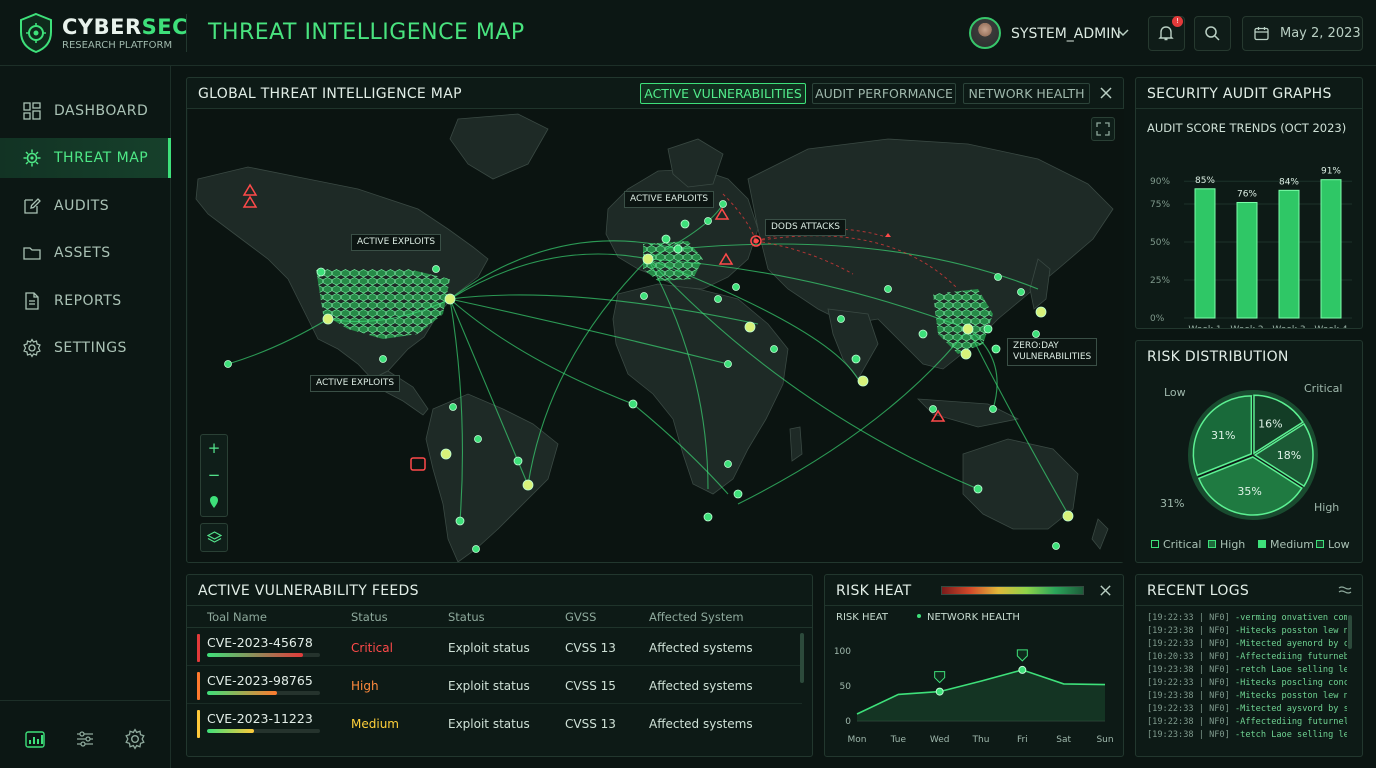  I want to click on log-message: -retch Laoe selling legs., so click(1290, 670).